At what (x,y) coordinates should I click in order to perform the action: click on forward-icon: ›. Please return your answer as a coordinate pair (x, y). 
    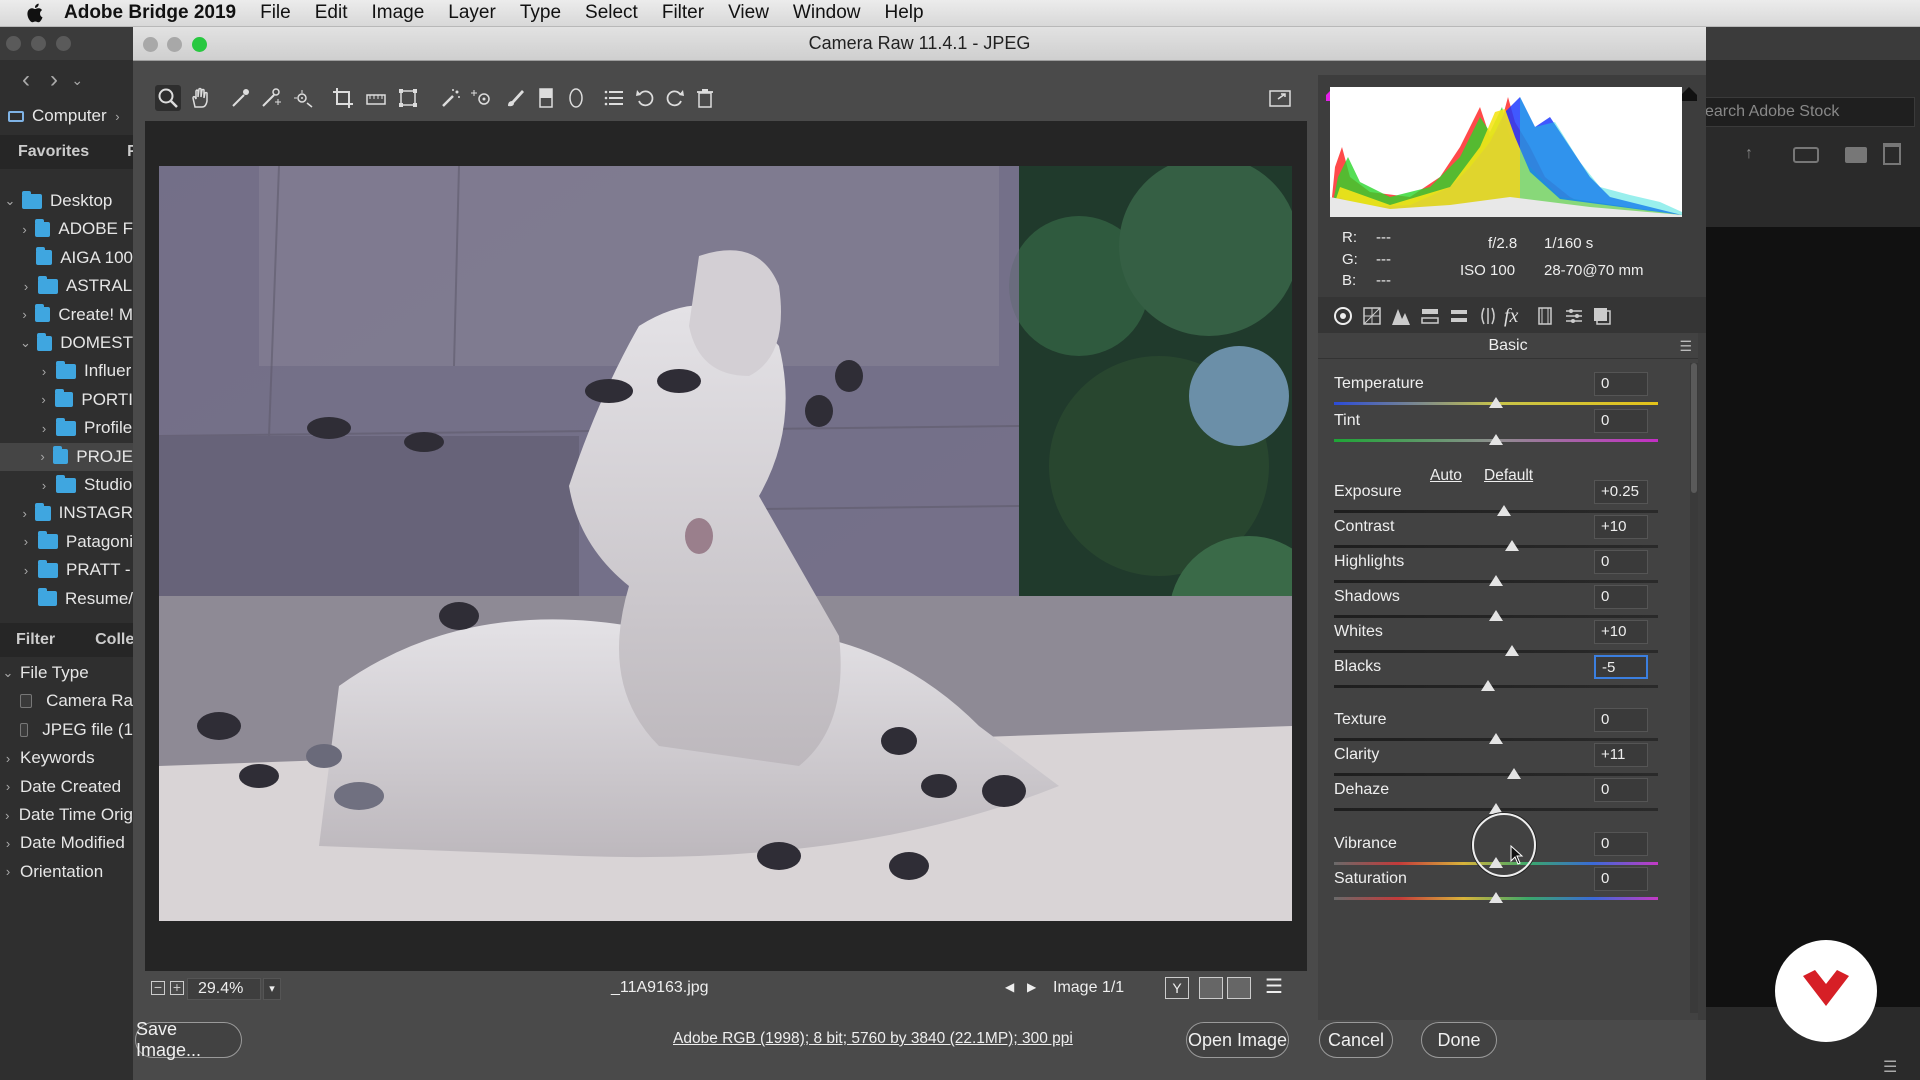
    Looking at the image, I should click on (54, 80).